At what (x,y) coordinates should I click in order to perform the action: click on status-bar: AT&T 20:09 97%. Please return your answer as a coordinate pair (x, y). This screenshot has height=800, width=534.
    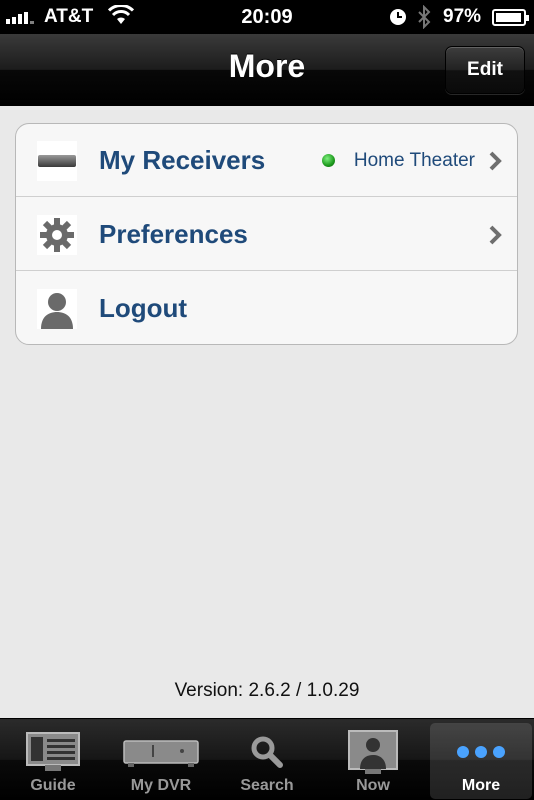
    Looking at the image, I should click on (267, 17).